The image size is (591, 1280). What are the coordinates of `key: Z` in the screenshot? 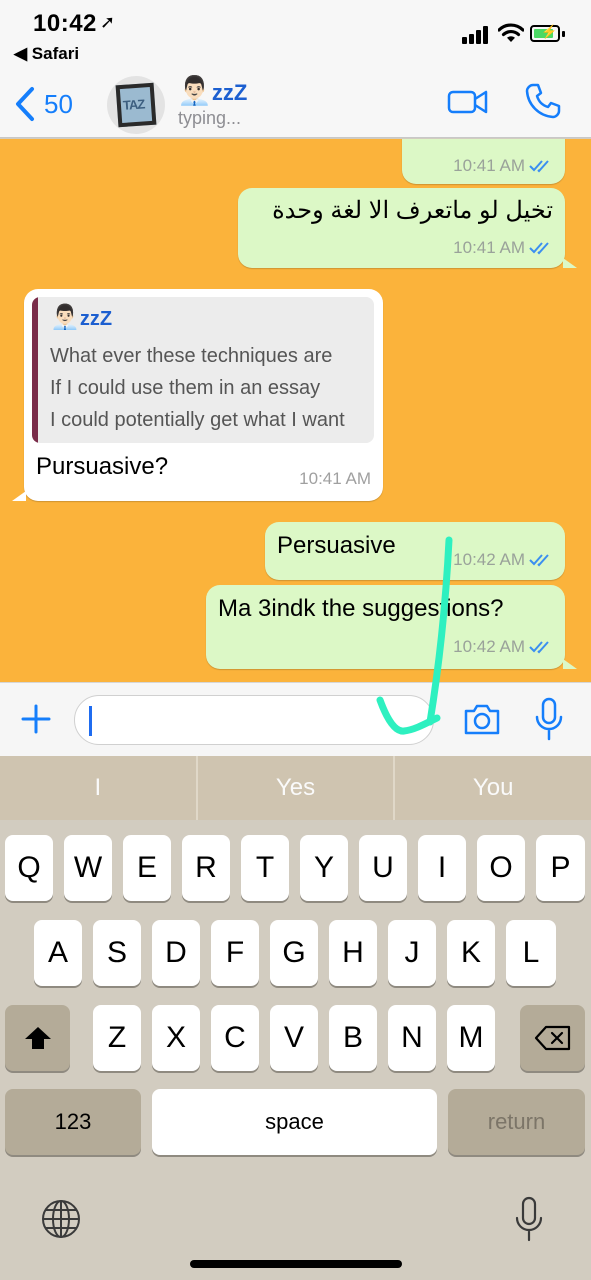 It's located at (117, 1038).